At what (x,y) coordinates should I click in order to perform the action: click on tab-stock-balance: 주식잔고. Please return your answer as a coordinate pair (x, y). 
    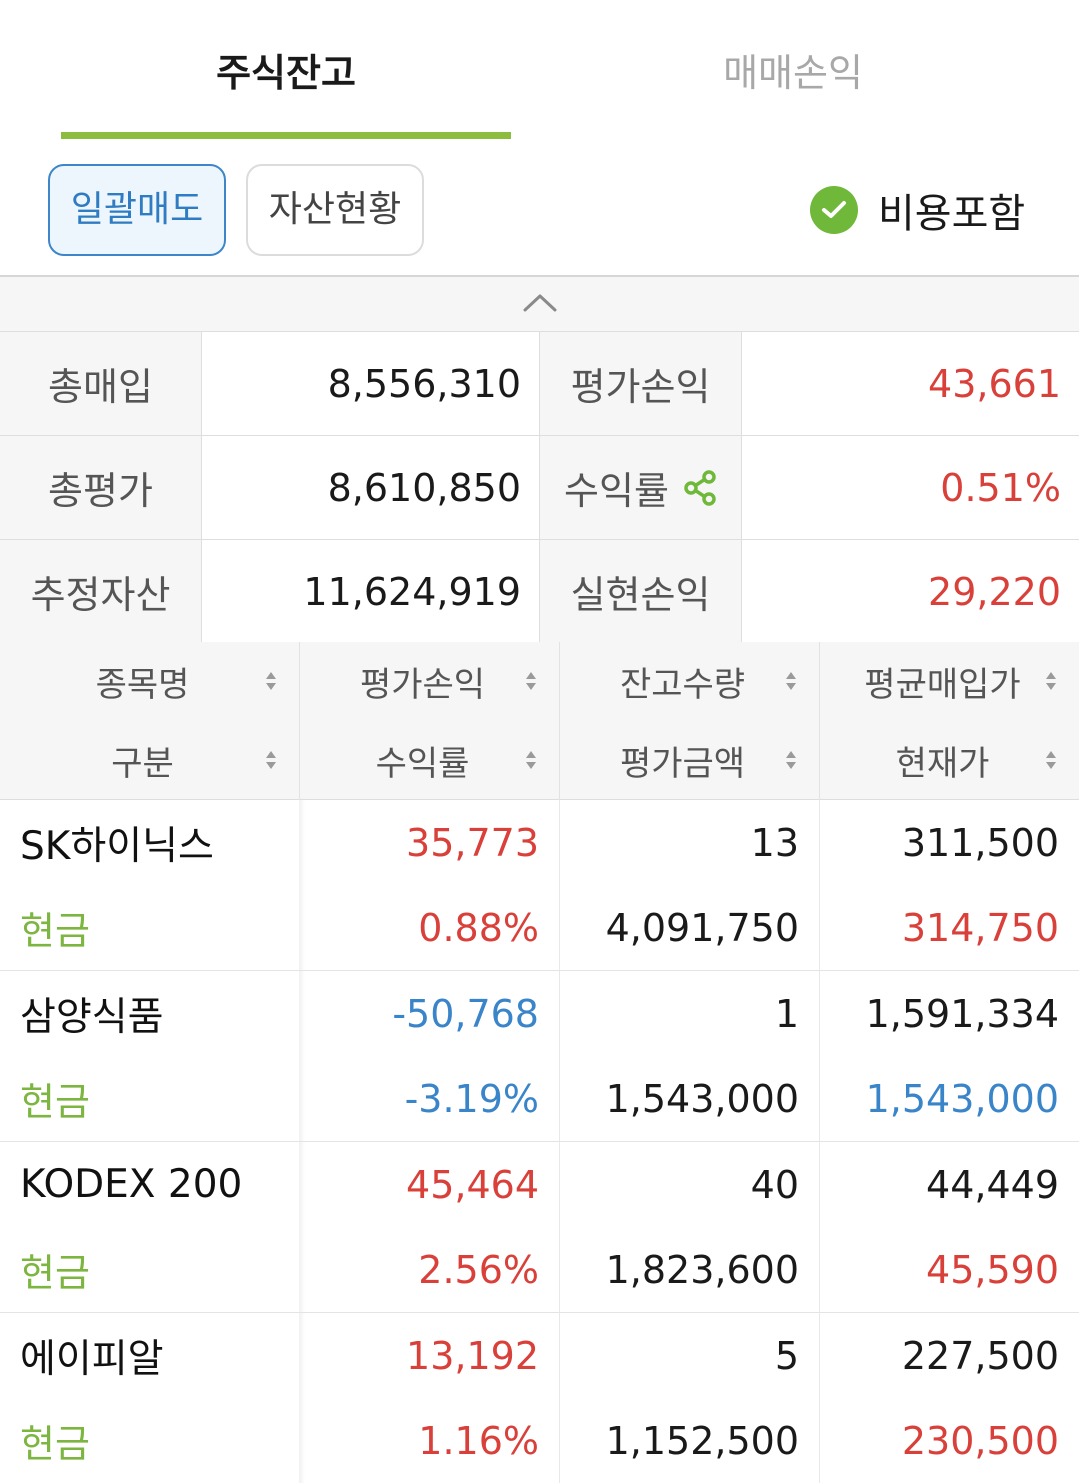
    Looking at the image, I should click on (286, 73).